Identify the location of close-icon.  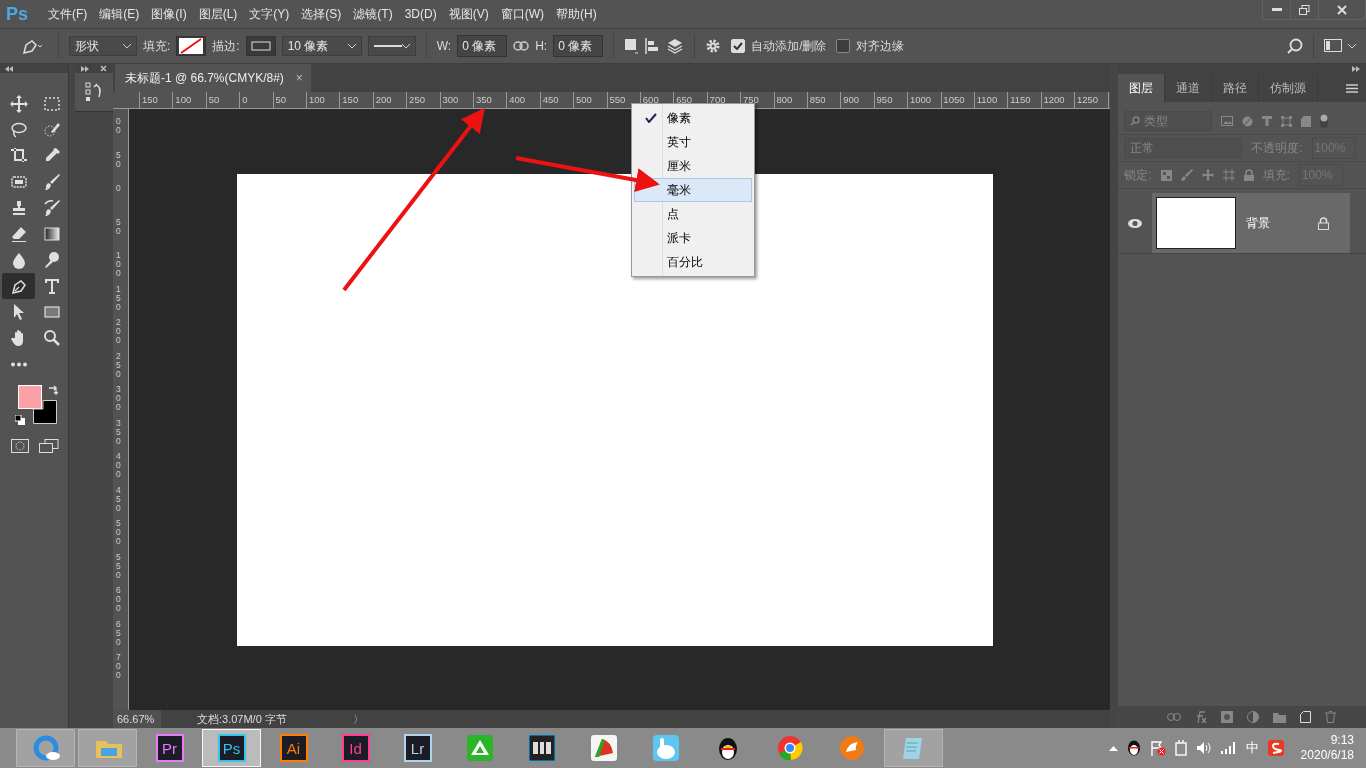
(103, 68).